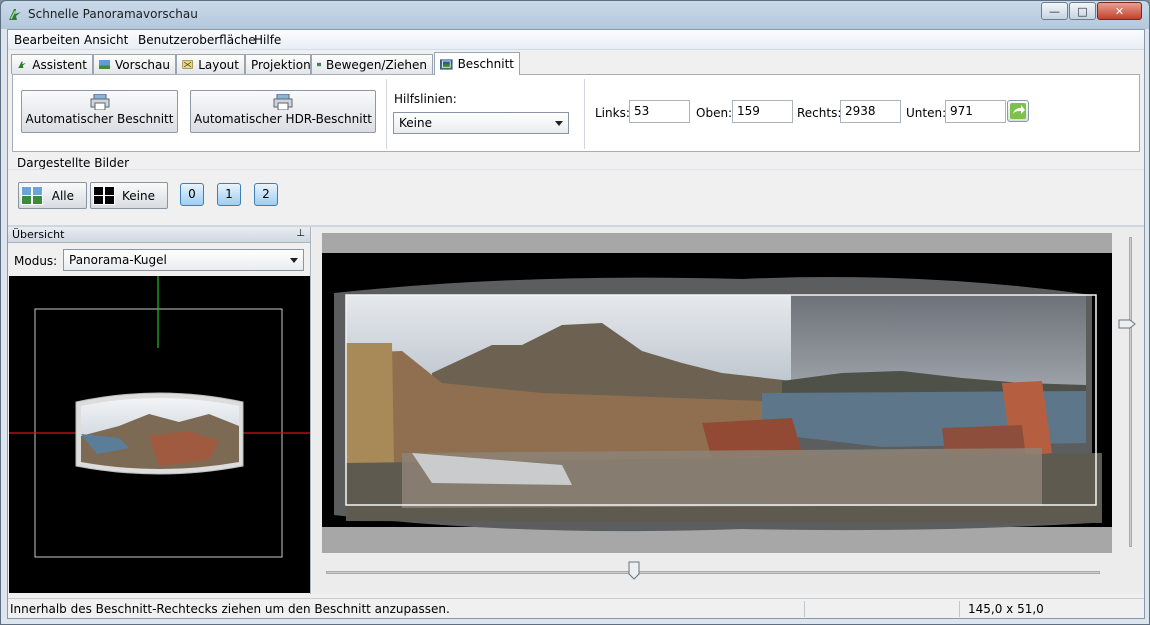 This screenshot has width=1150, height=625. What do you see at coordinates (266, 194) in the screenshot?
I see `image-toggle-2: 2` at bounding box center [266, 194].